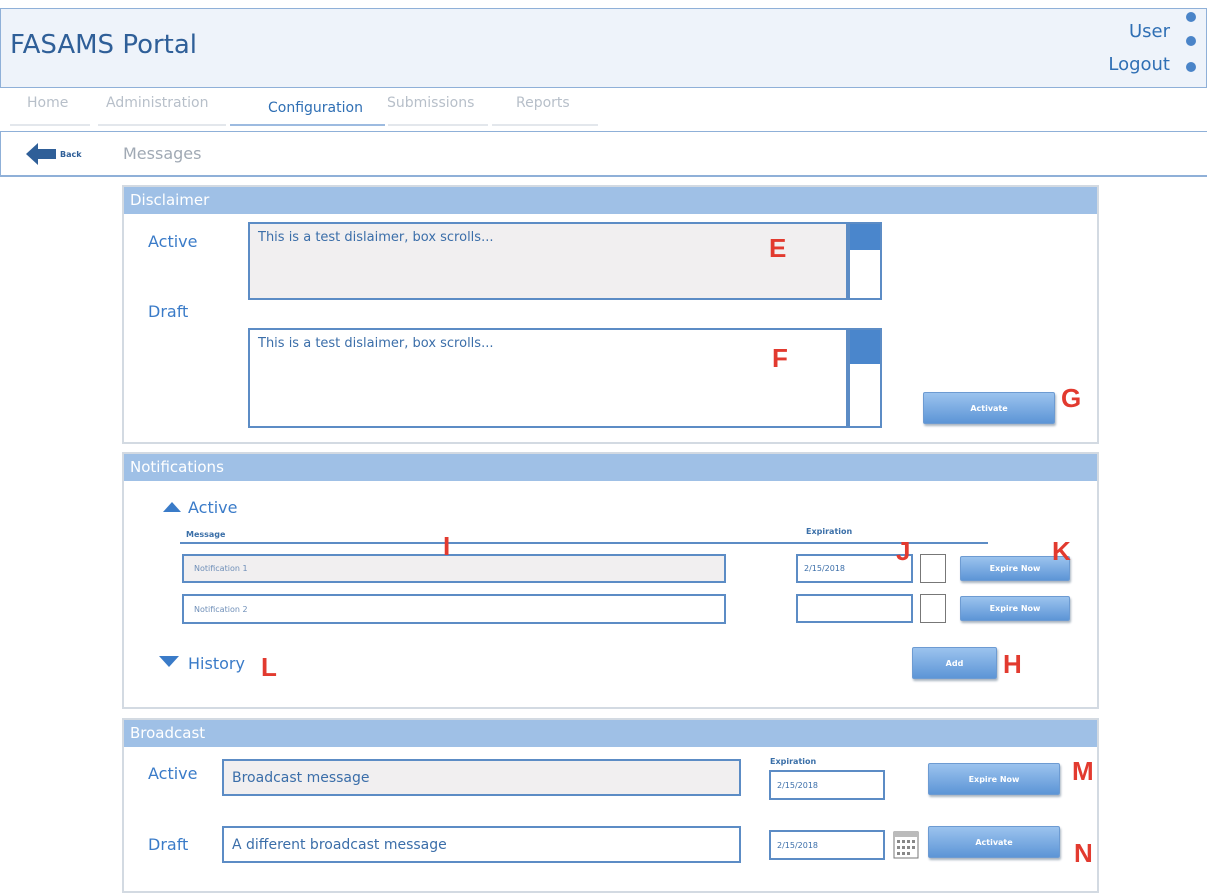  Describe the element at coordinates (865, 261) in the screenshot. I see `disclaimer-active-scrollbar` at that location.